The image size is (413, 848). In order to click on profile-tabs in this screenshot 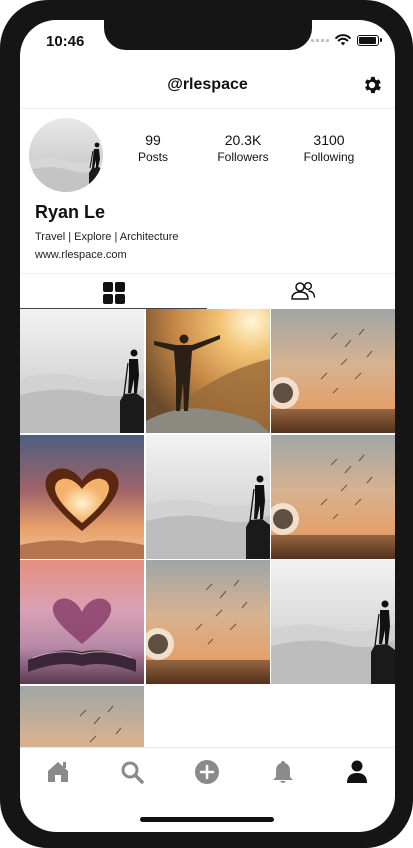, I will do `click(207, 291)`.